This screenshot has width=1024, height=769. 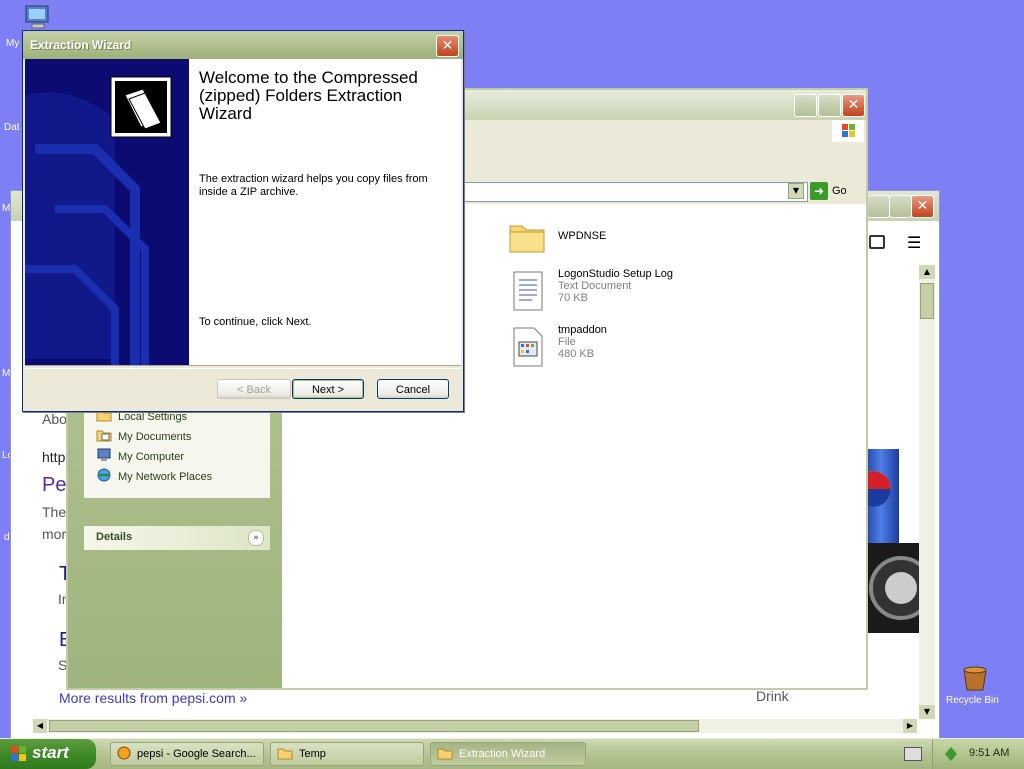 I want to click on taskbar-item-label: Extraction Wizard, so click(x=502, y=754).